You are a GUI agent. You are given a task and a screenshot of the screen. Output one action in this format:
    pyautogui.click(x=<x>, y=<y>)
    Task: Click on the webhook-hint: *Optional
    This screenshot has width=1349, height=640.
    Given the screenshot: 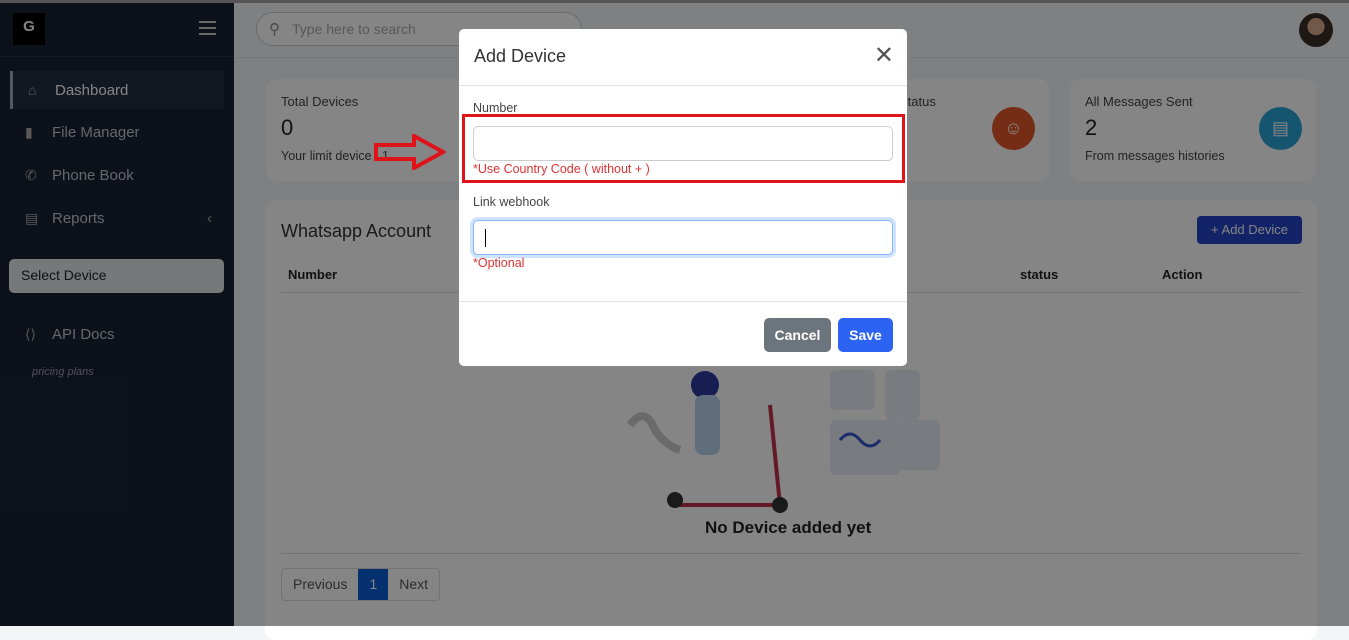 What is the action you would take?
    pyautogui.click(x=499, y=263)
    